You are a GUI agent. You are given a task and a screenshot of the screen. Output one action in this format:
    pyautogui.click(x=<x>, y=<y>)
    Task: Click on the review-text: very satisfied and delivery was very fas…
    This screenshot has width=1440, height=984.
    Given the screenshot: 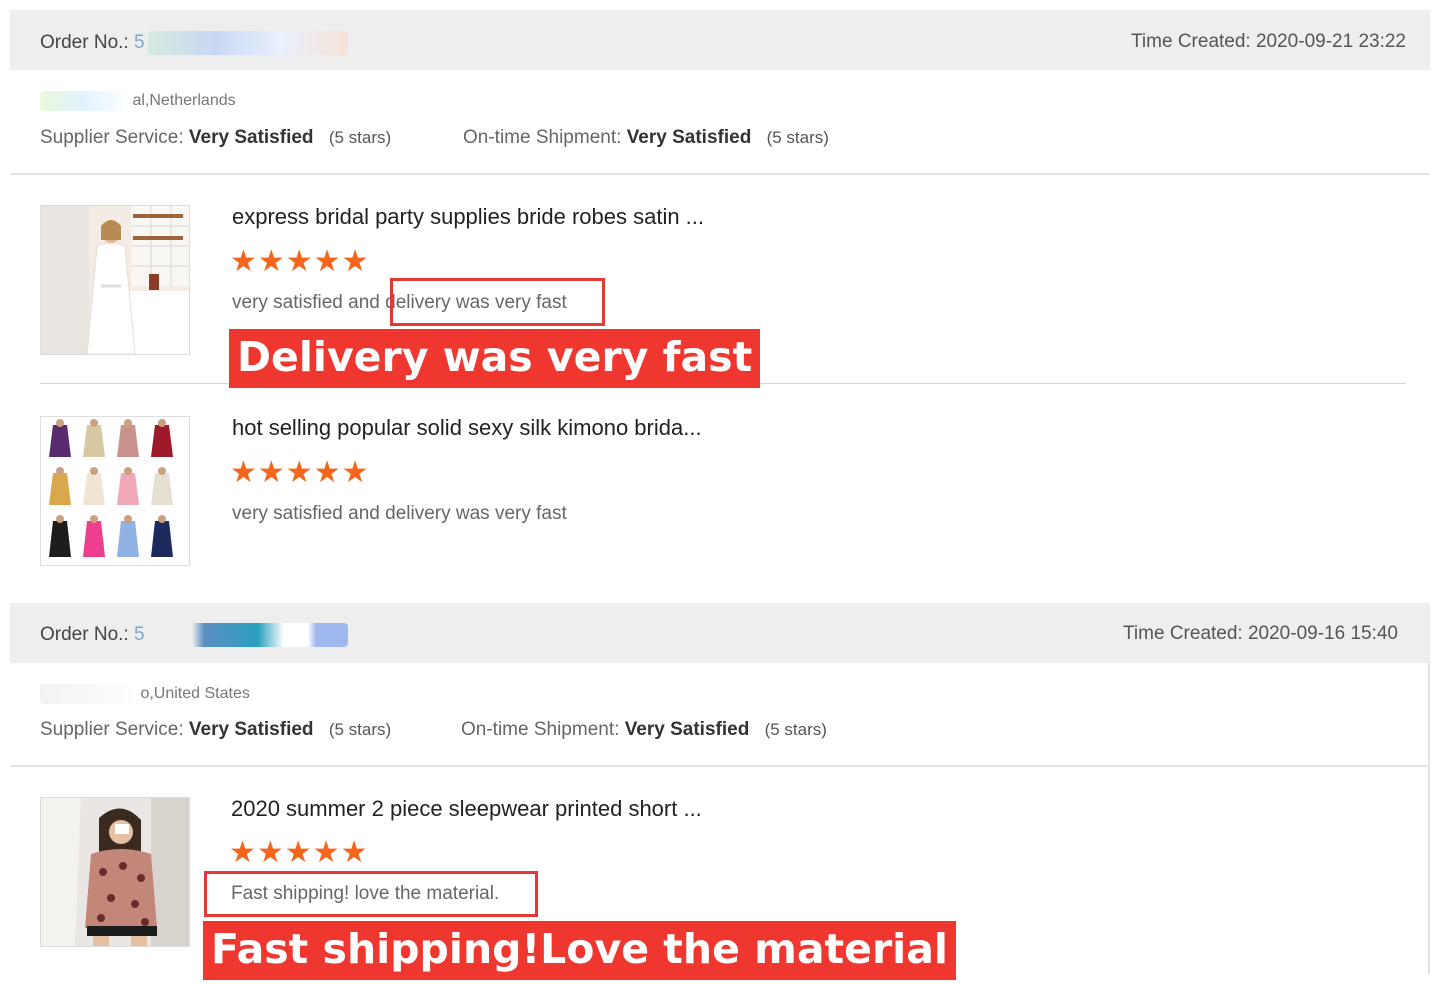 What is the action you would take?
    pyautogui.click(x=399, y=513)
    